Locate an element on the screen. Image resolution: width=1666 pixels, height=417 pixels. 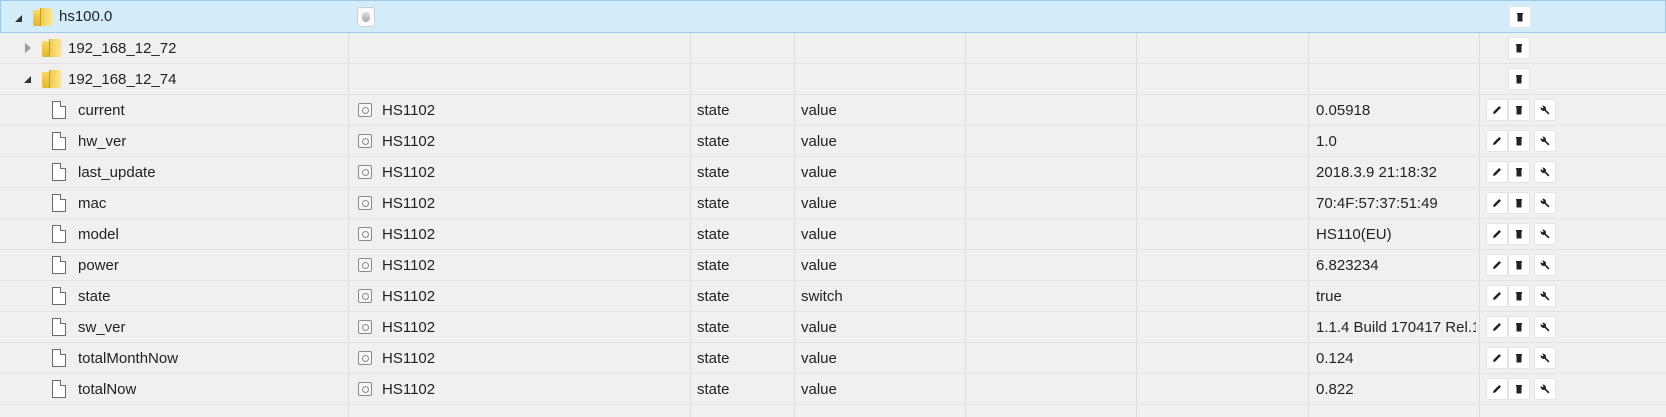
state-id: hw_ver is located at coordinates (102, 141).